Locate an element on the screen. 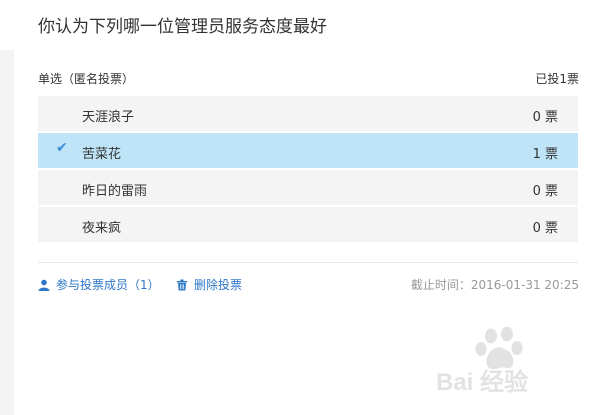 This screenshot has width=601, height=415. poll-members-link: 参与投票成员（1） is located at coordinates (99, 284).